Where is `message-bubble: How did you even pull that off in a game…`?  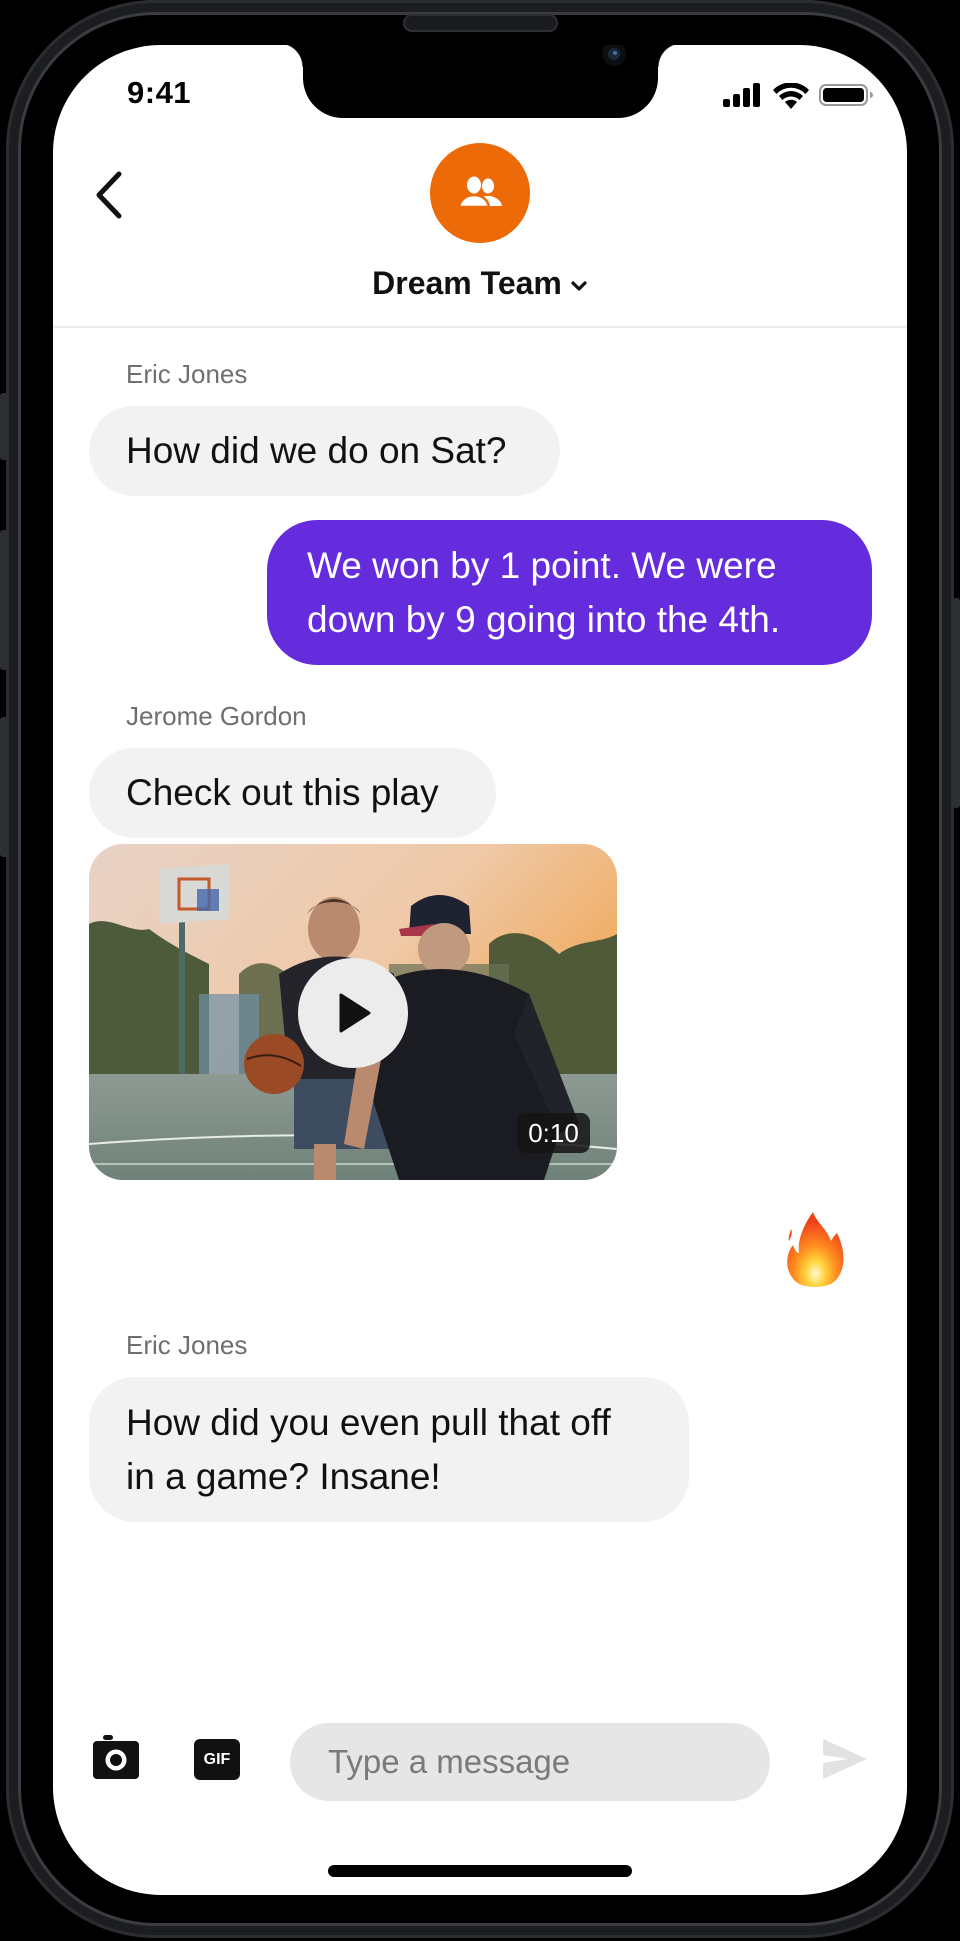 message-bubble: How did you even pull that off in a game… is located at coordinates (389, 1449).